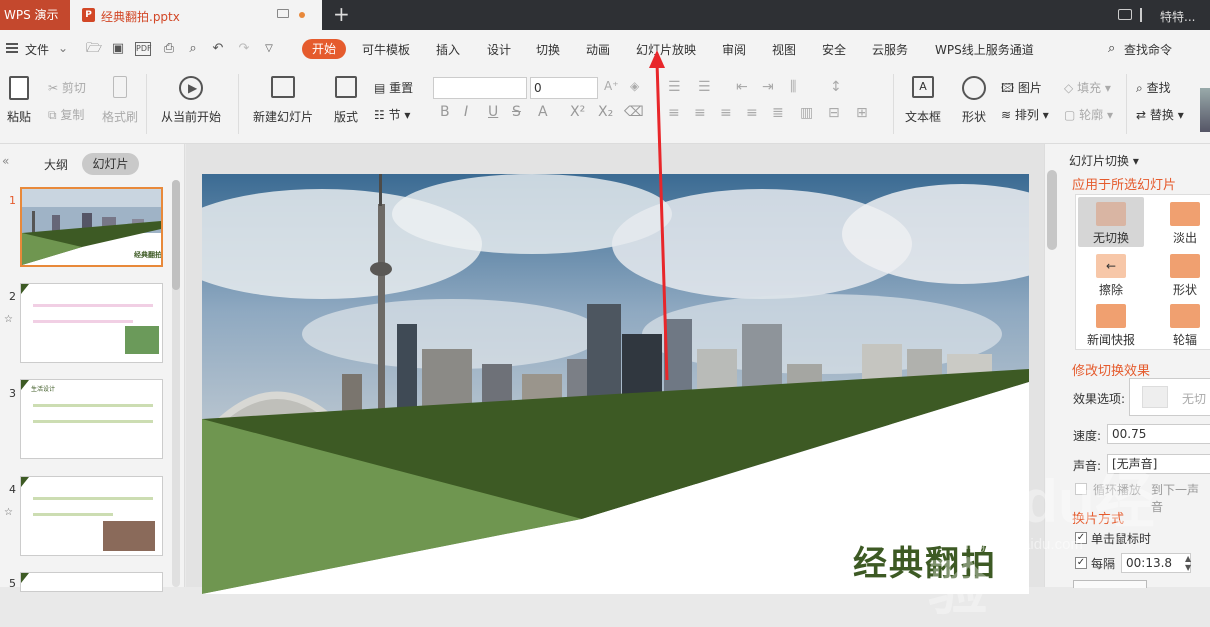 Image resolution: width=1210 pixels, height=627 pixels. I want to click on tab-design: 设计, so click(499, 49).